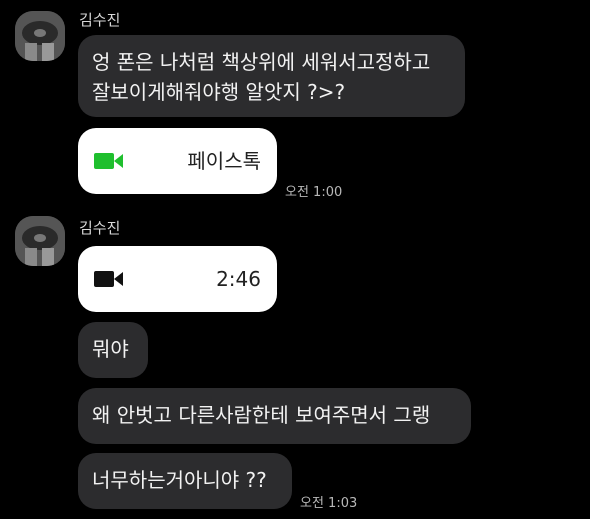 This screenshot has height=519, width=590. What do you see at coordinates (110, 349) in the screenshot?
I see `message-text: 뭐야` at bounding box center [110, 349].